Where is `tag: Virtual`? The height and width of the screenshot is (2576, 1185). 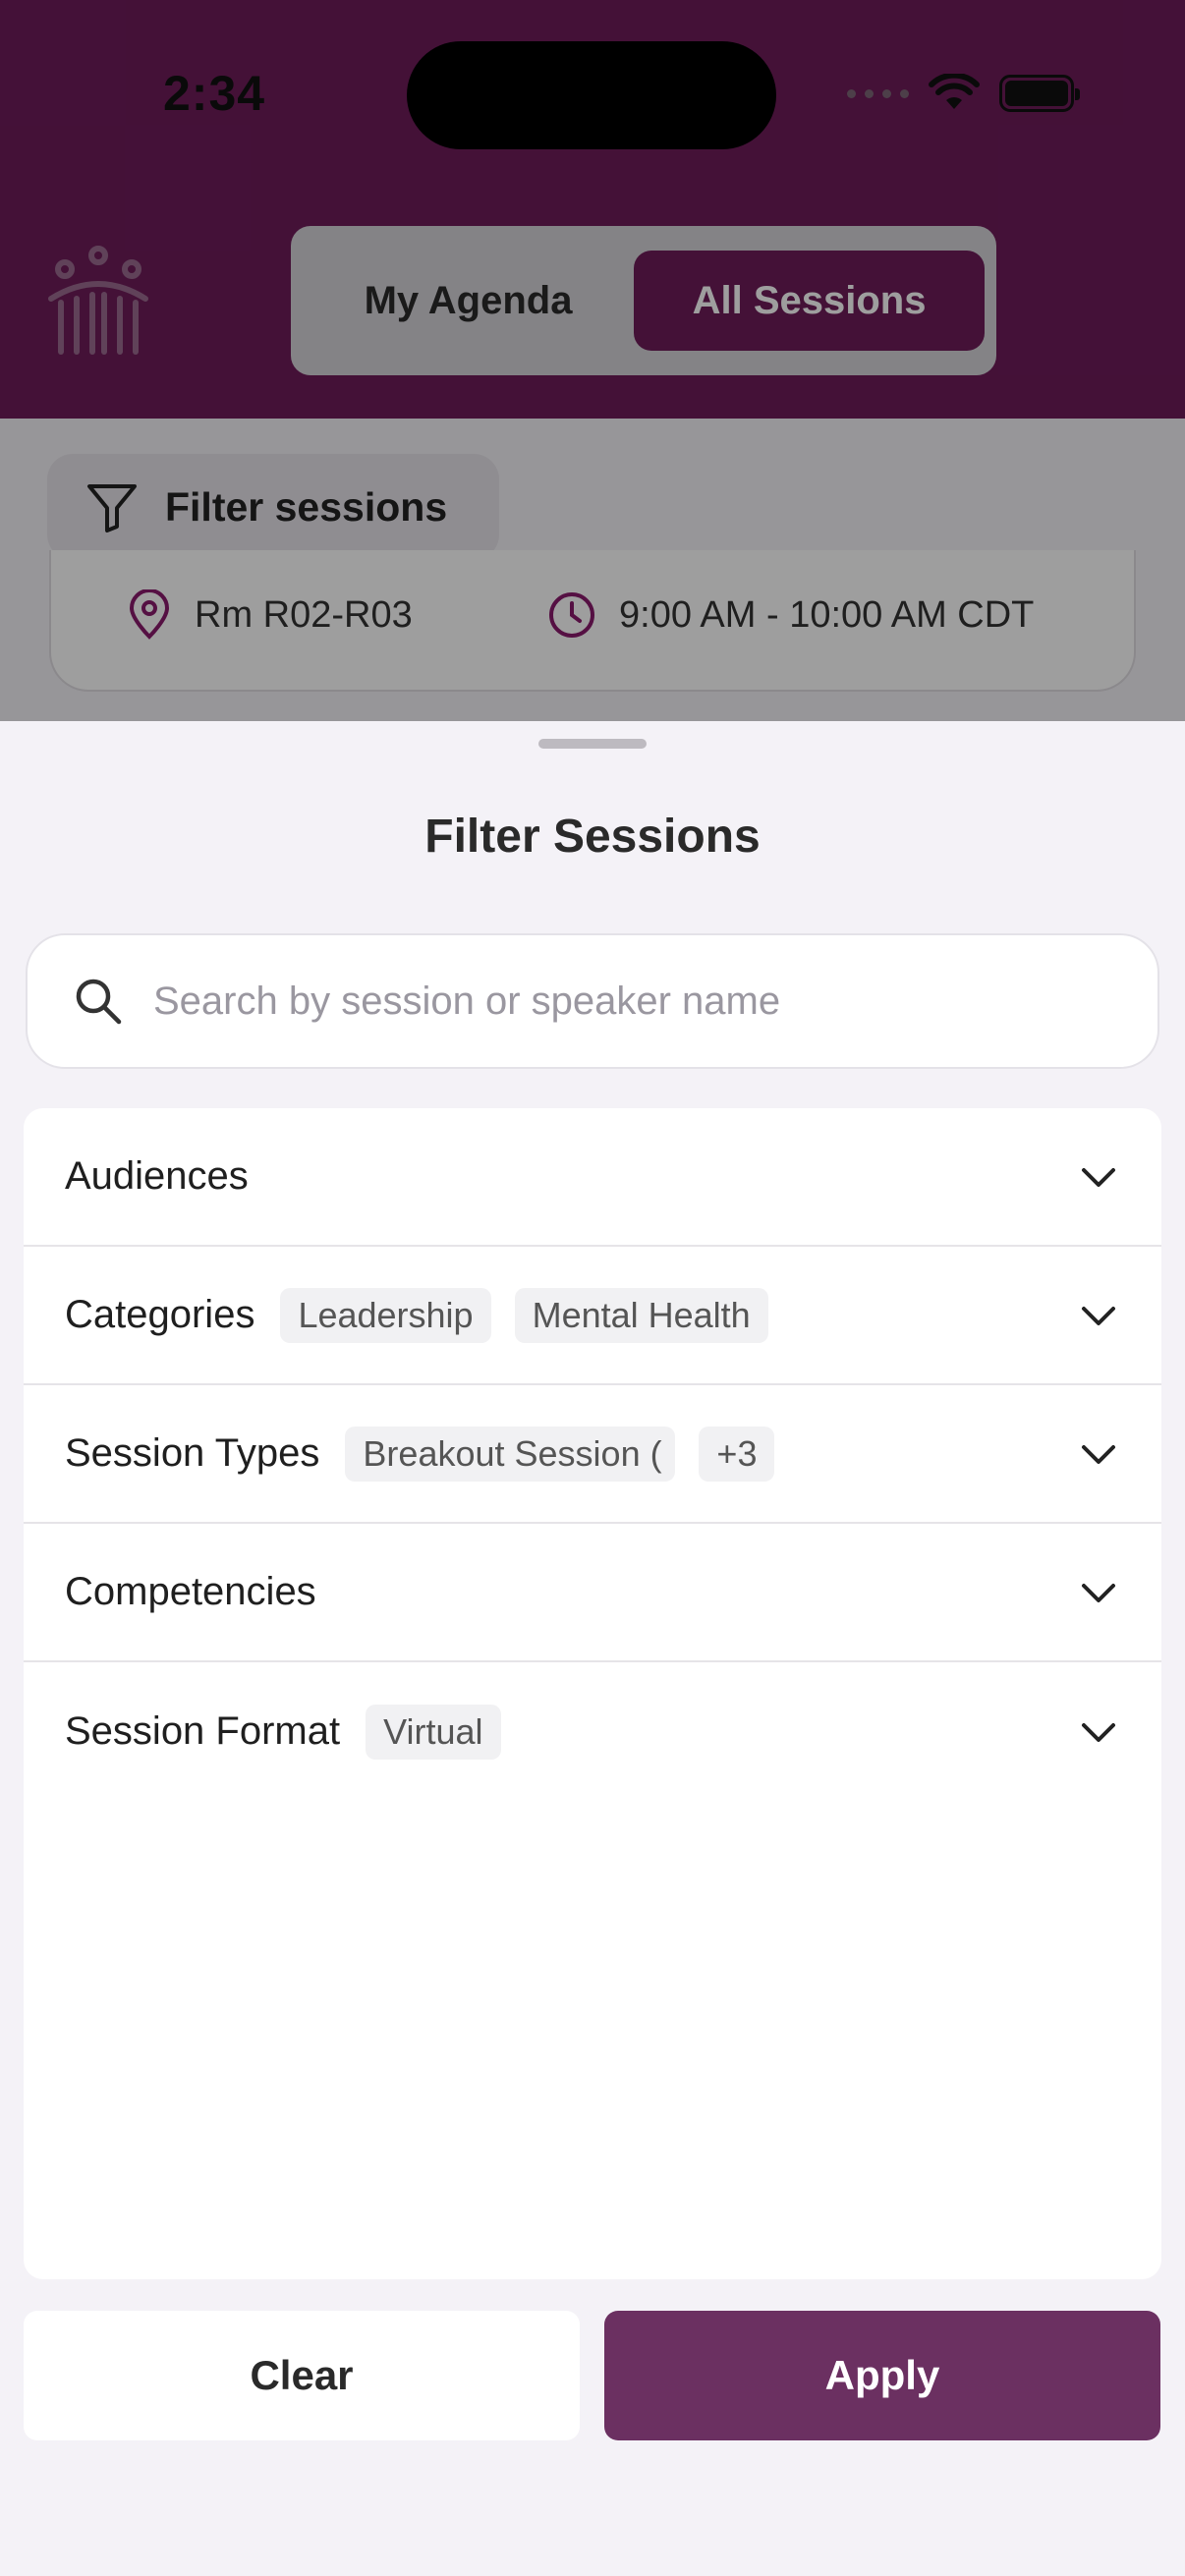
tag: Virtual is located at coordinates (434, 1732).